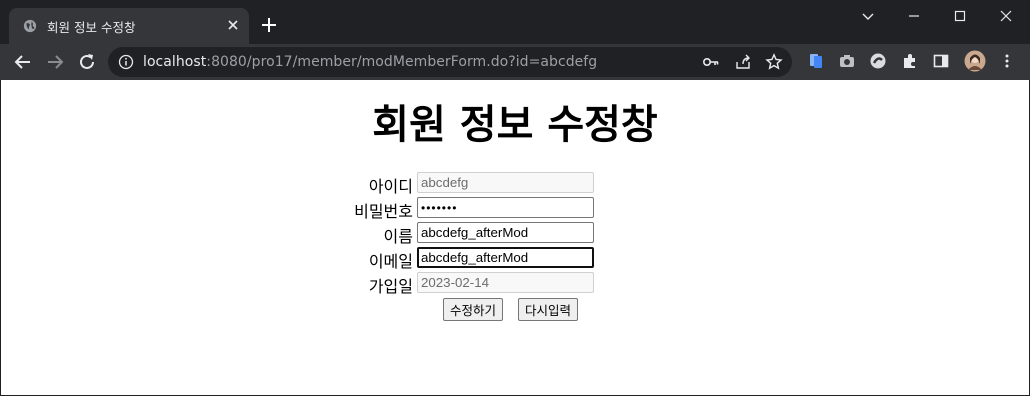 This screenshot has height=396, width=1030. I want to click on form-row-password: 비밀번호, so click(515, 209).